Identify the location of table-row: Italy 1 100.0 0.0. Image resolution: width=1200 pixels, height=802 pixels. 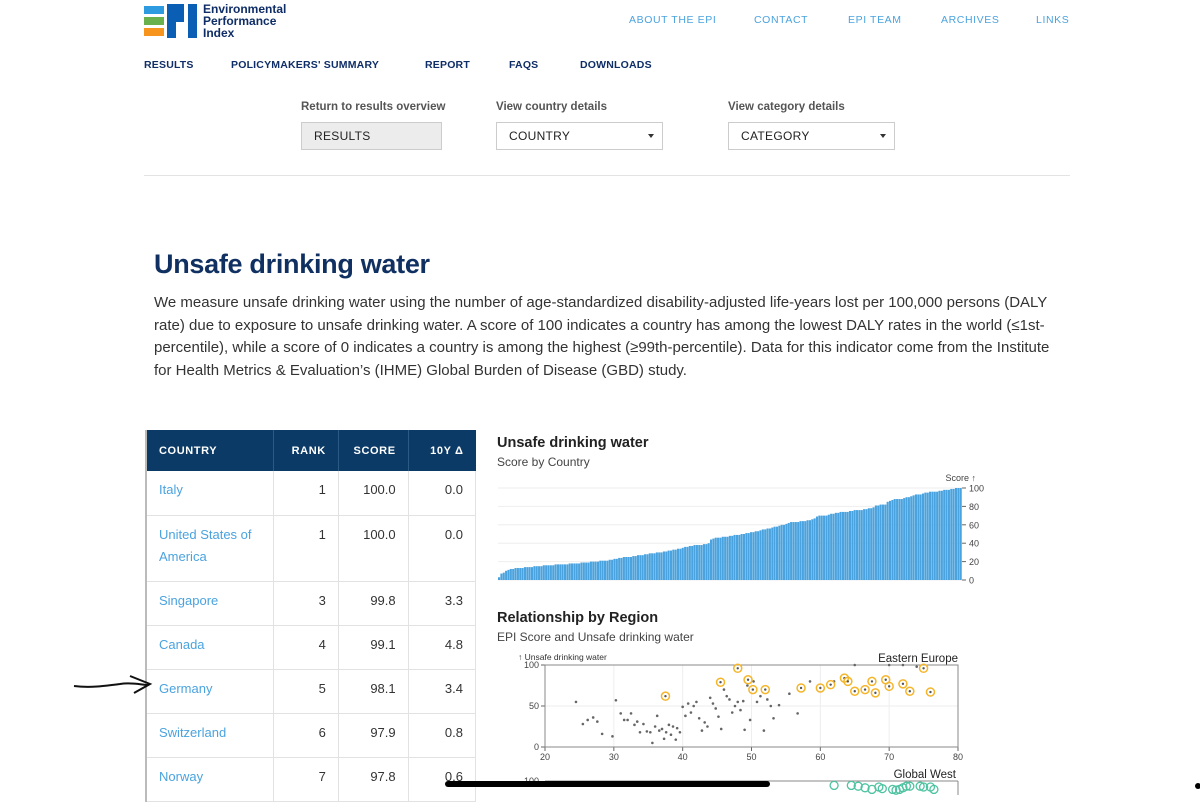
(311, 493).